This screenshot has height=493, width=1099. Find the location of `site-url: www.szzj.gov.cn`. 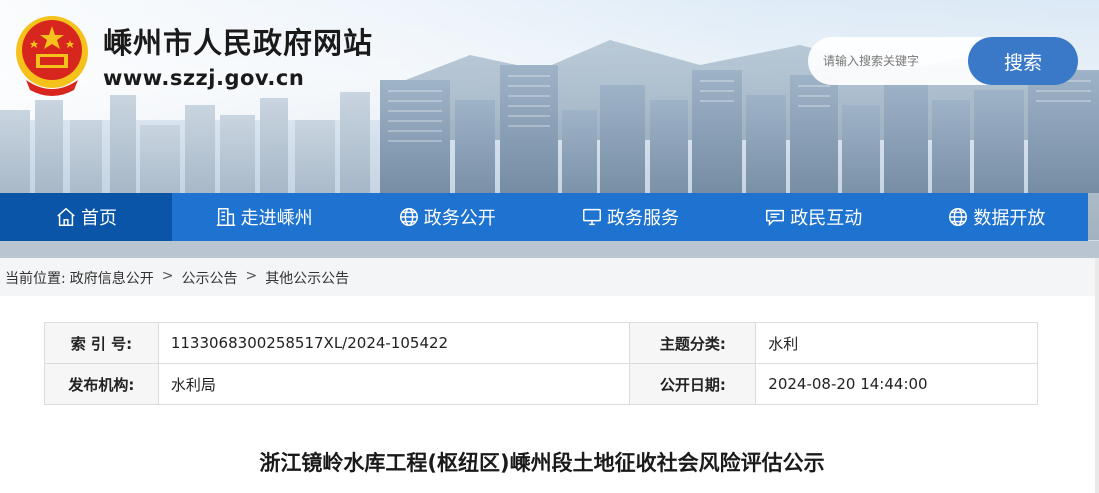

site-url: www.szzj.gov.cn is located at coordinates (204, 78).